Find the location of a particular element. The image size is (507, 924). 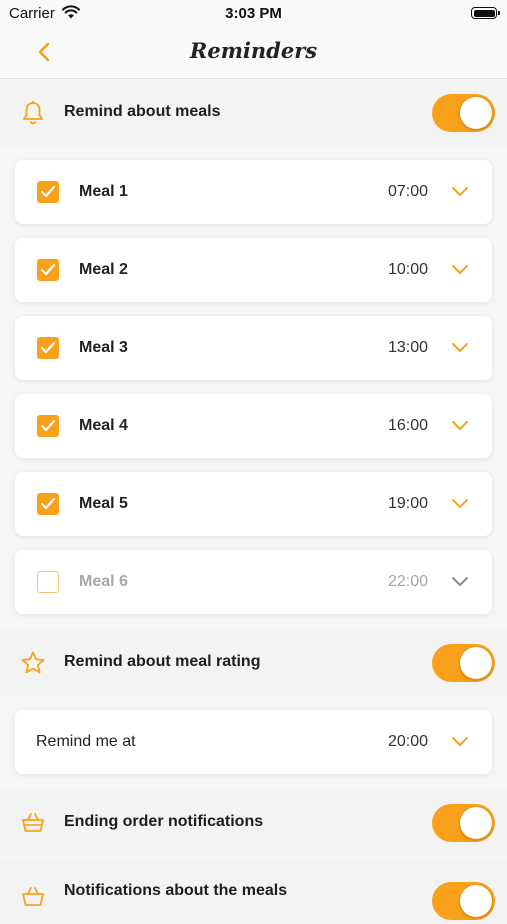

remind-rating-row: Remind about meal rating is located at coordinates (253, 663).